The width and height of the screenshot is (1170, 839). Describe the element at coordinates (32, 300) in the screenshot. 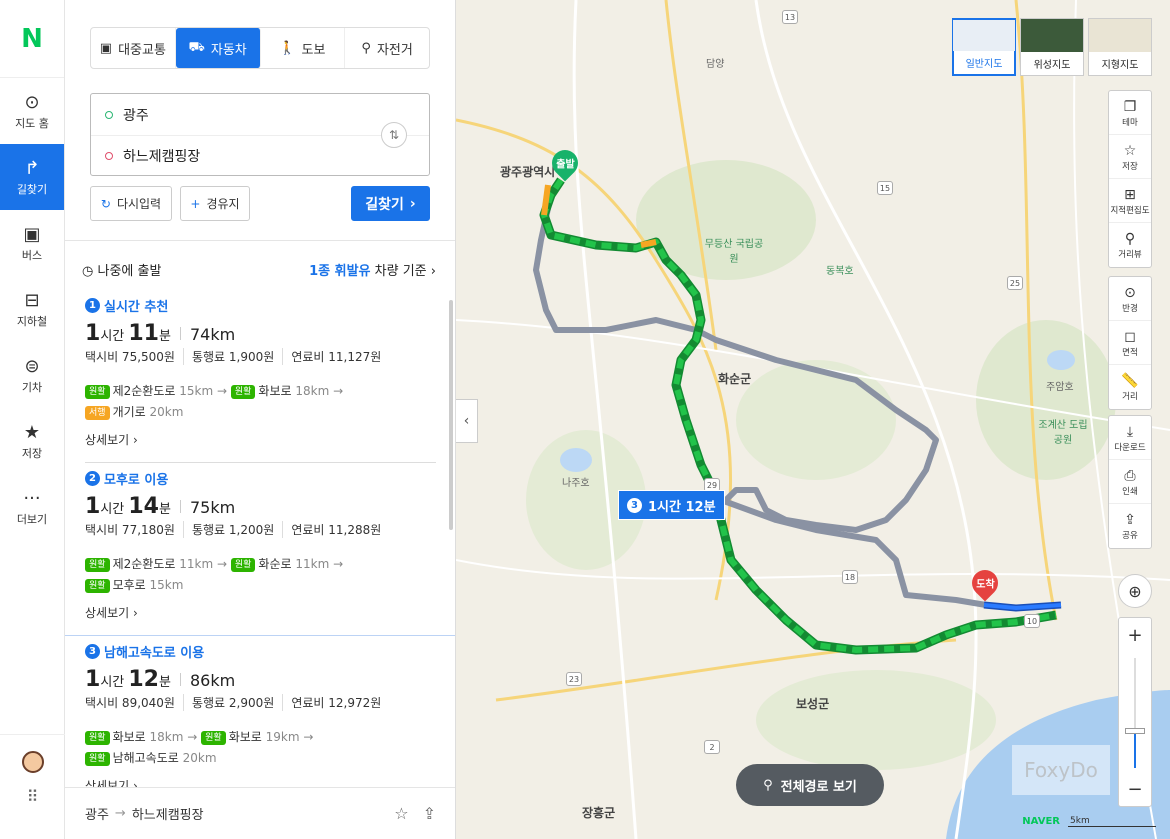

I see `subway-icon: ⊟` at that location.